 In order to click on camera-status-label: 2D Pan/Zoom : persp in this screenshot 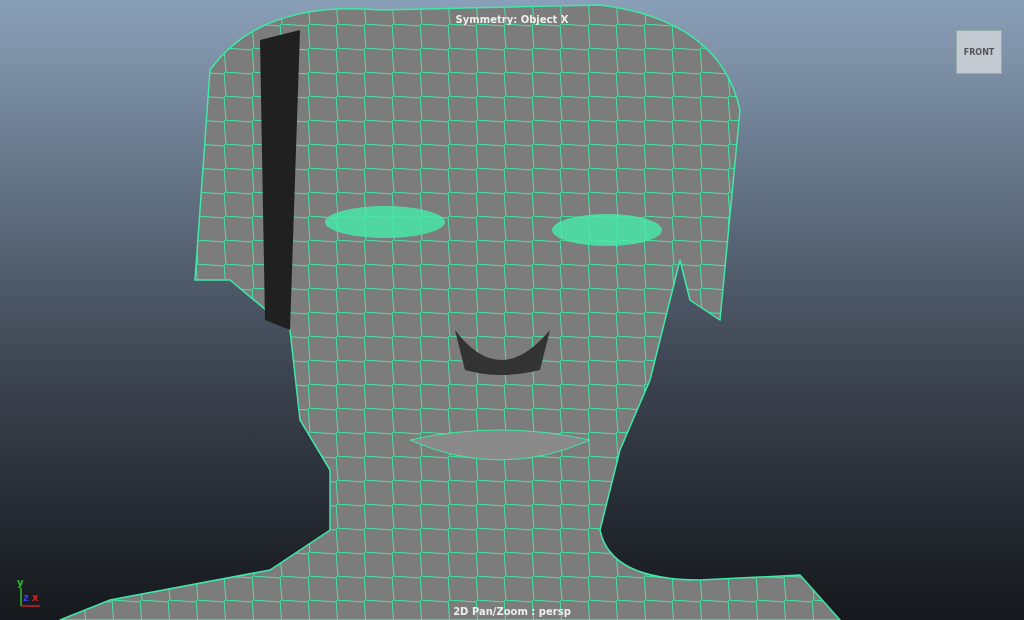, I will do `click(512, 611)`.